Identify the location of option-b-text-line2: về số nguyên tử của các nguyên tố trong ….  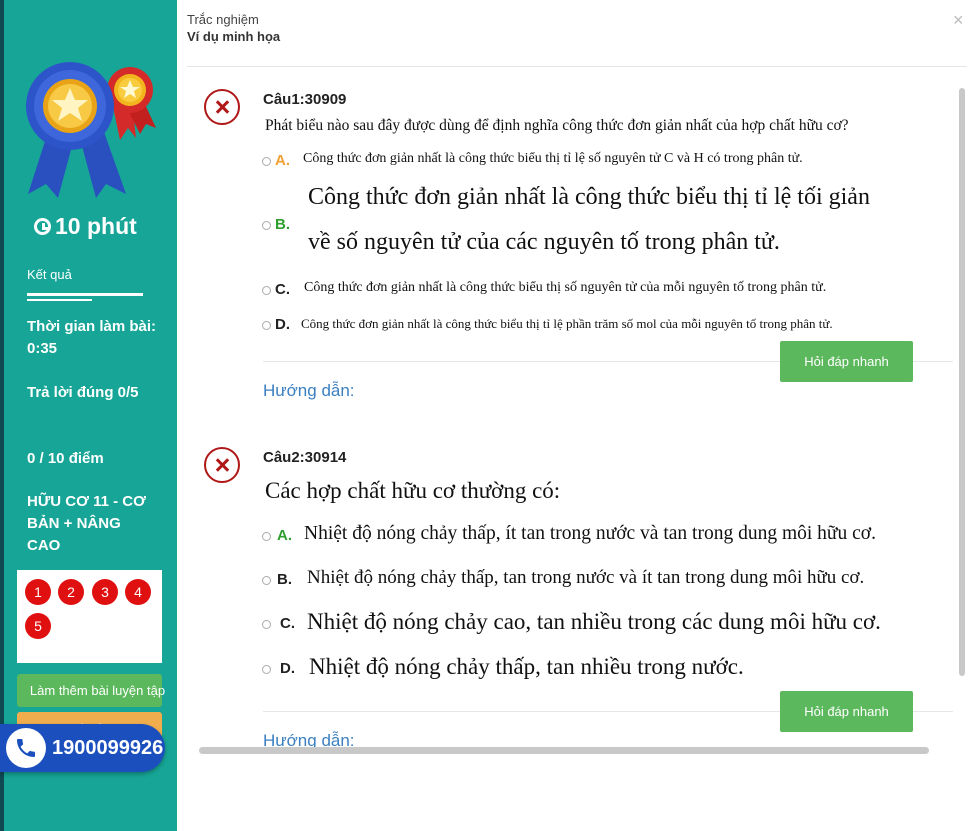
(544, 242).